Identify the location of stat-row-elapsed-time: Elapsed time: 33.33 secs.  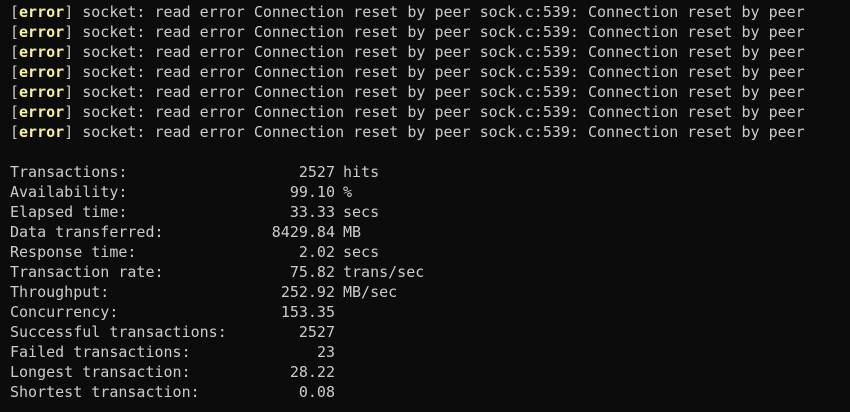
(260, 212).